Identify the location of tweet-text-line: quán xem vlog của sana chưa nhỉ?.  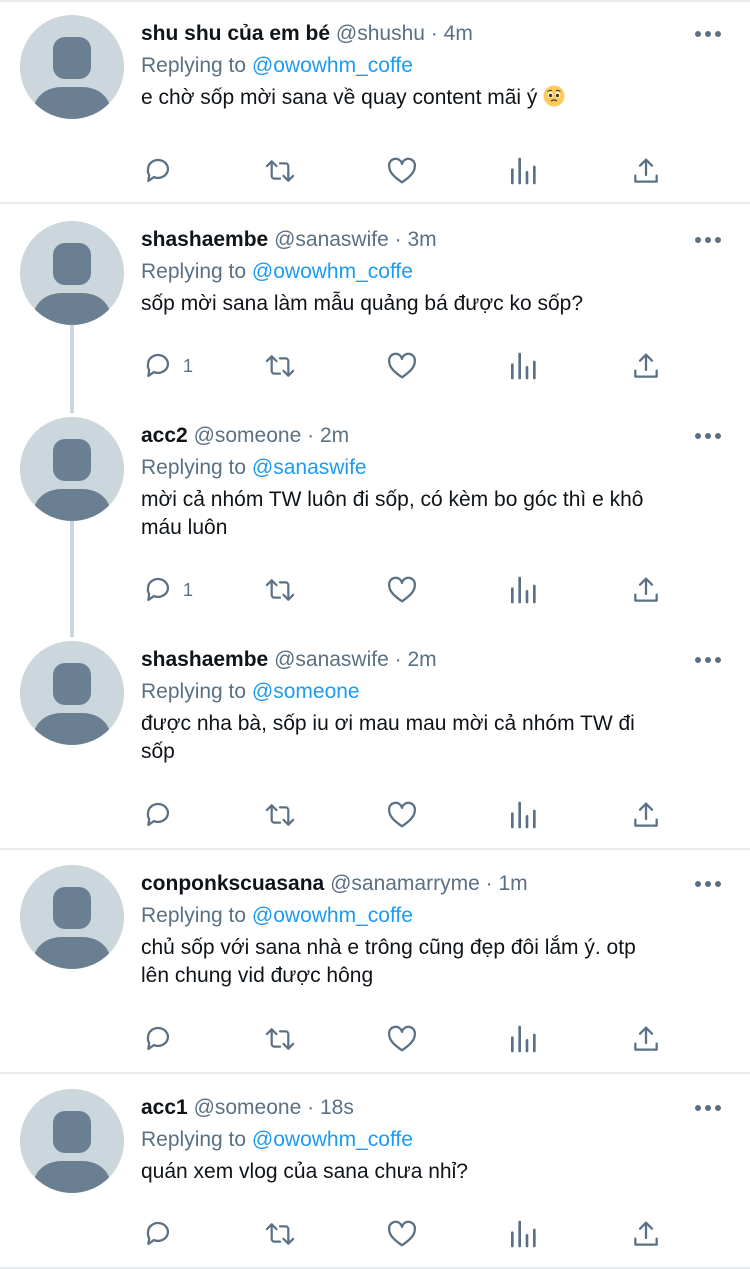
(304, 1171).